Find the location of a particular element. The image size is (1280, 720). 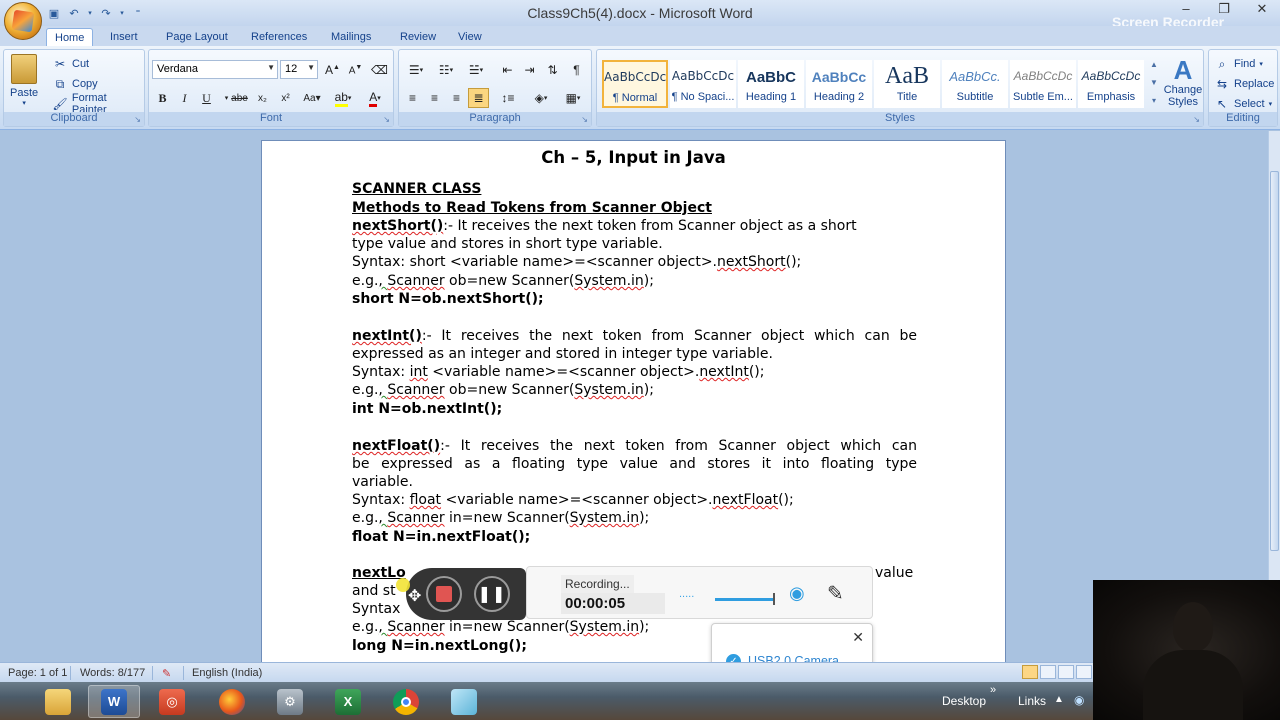

tab-references: References is located at coordinates (279, 37).